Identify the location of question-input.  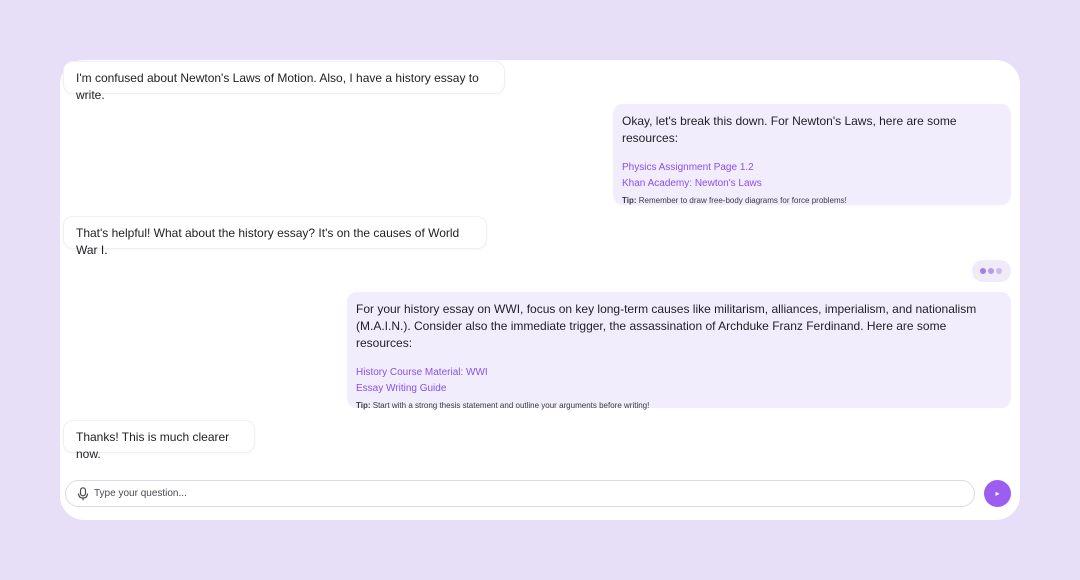
(524, 493).